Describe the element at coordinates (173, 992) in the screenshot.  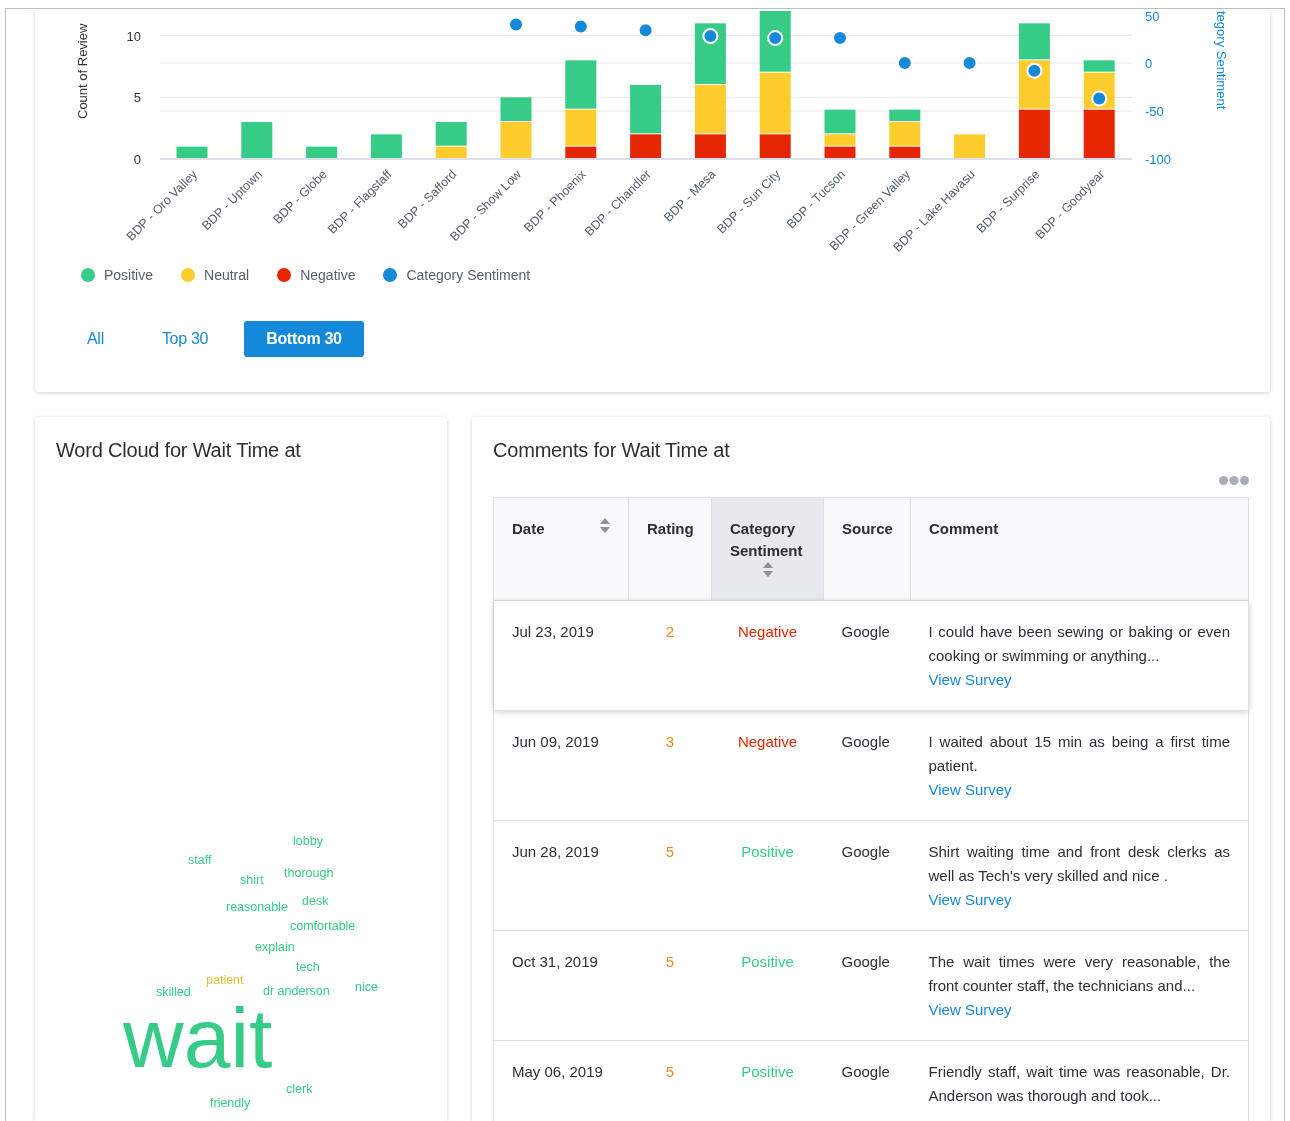
I see `cloud-word: skilled` at that location.